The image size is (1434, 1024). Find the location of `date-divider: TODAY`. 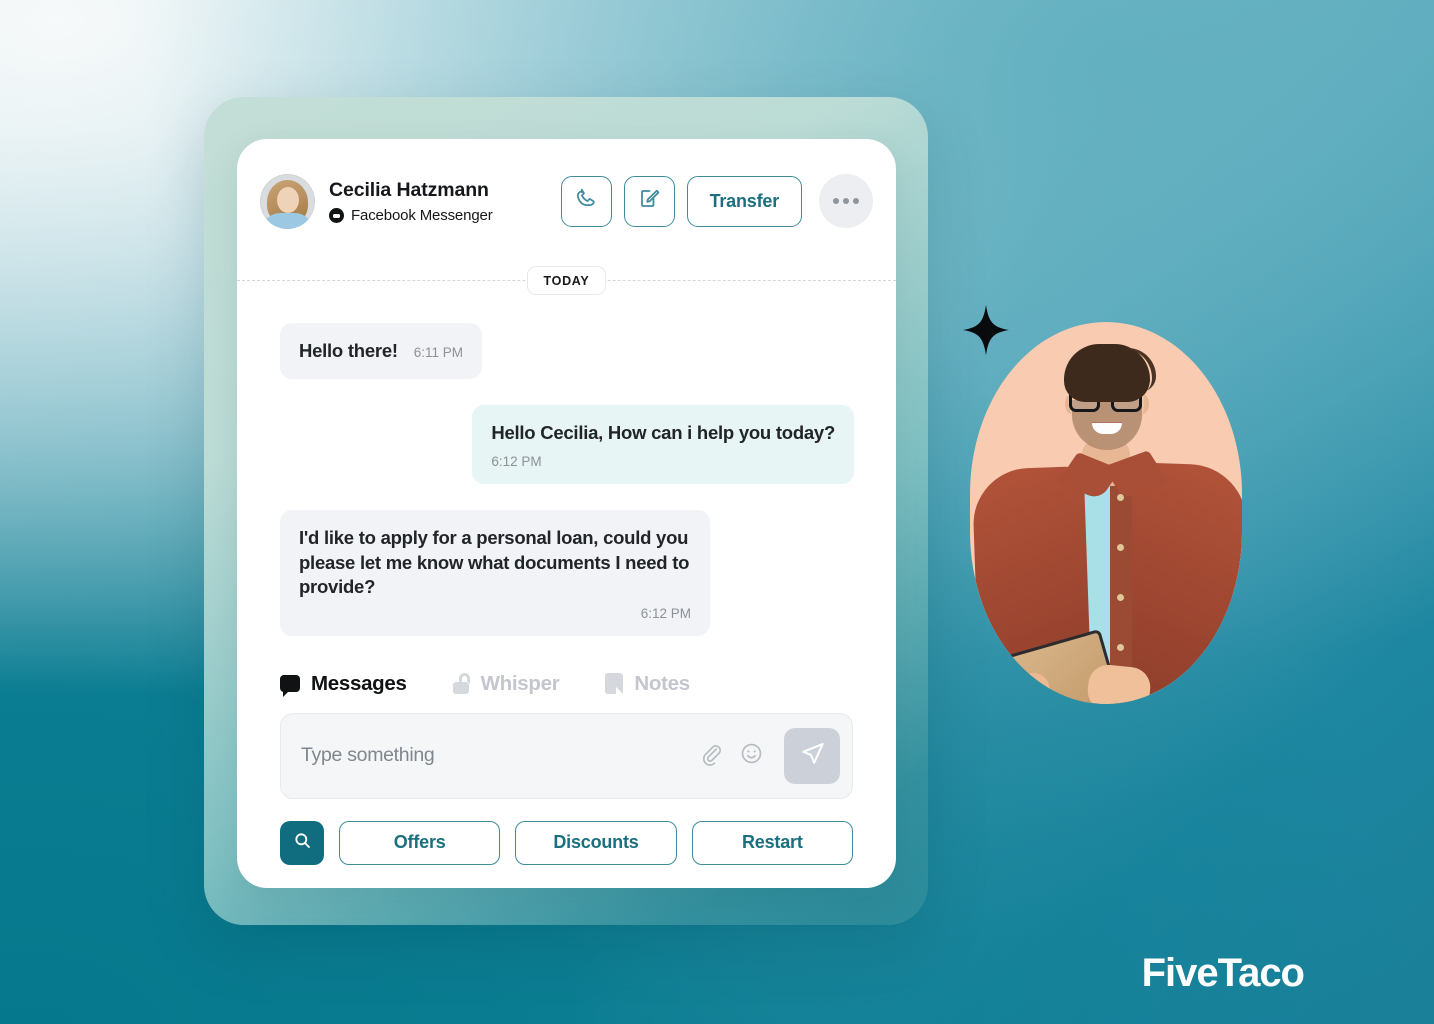

date-divider: TODAY is located at coordinates (566, 280).